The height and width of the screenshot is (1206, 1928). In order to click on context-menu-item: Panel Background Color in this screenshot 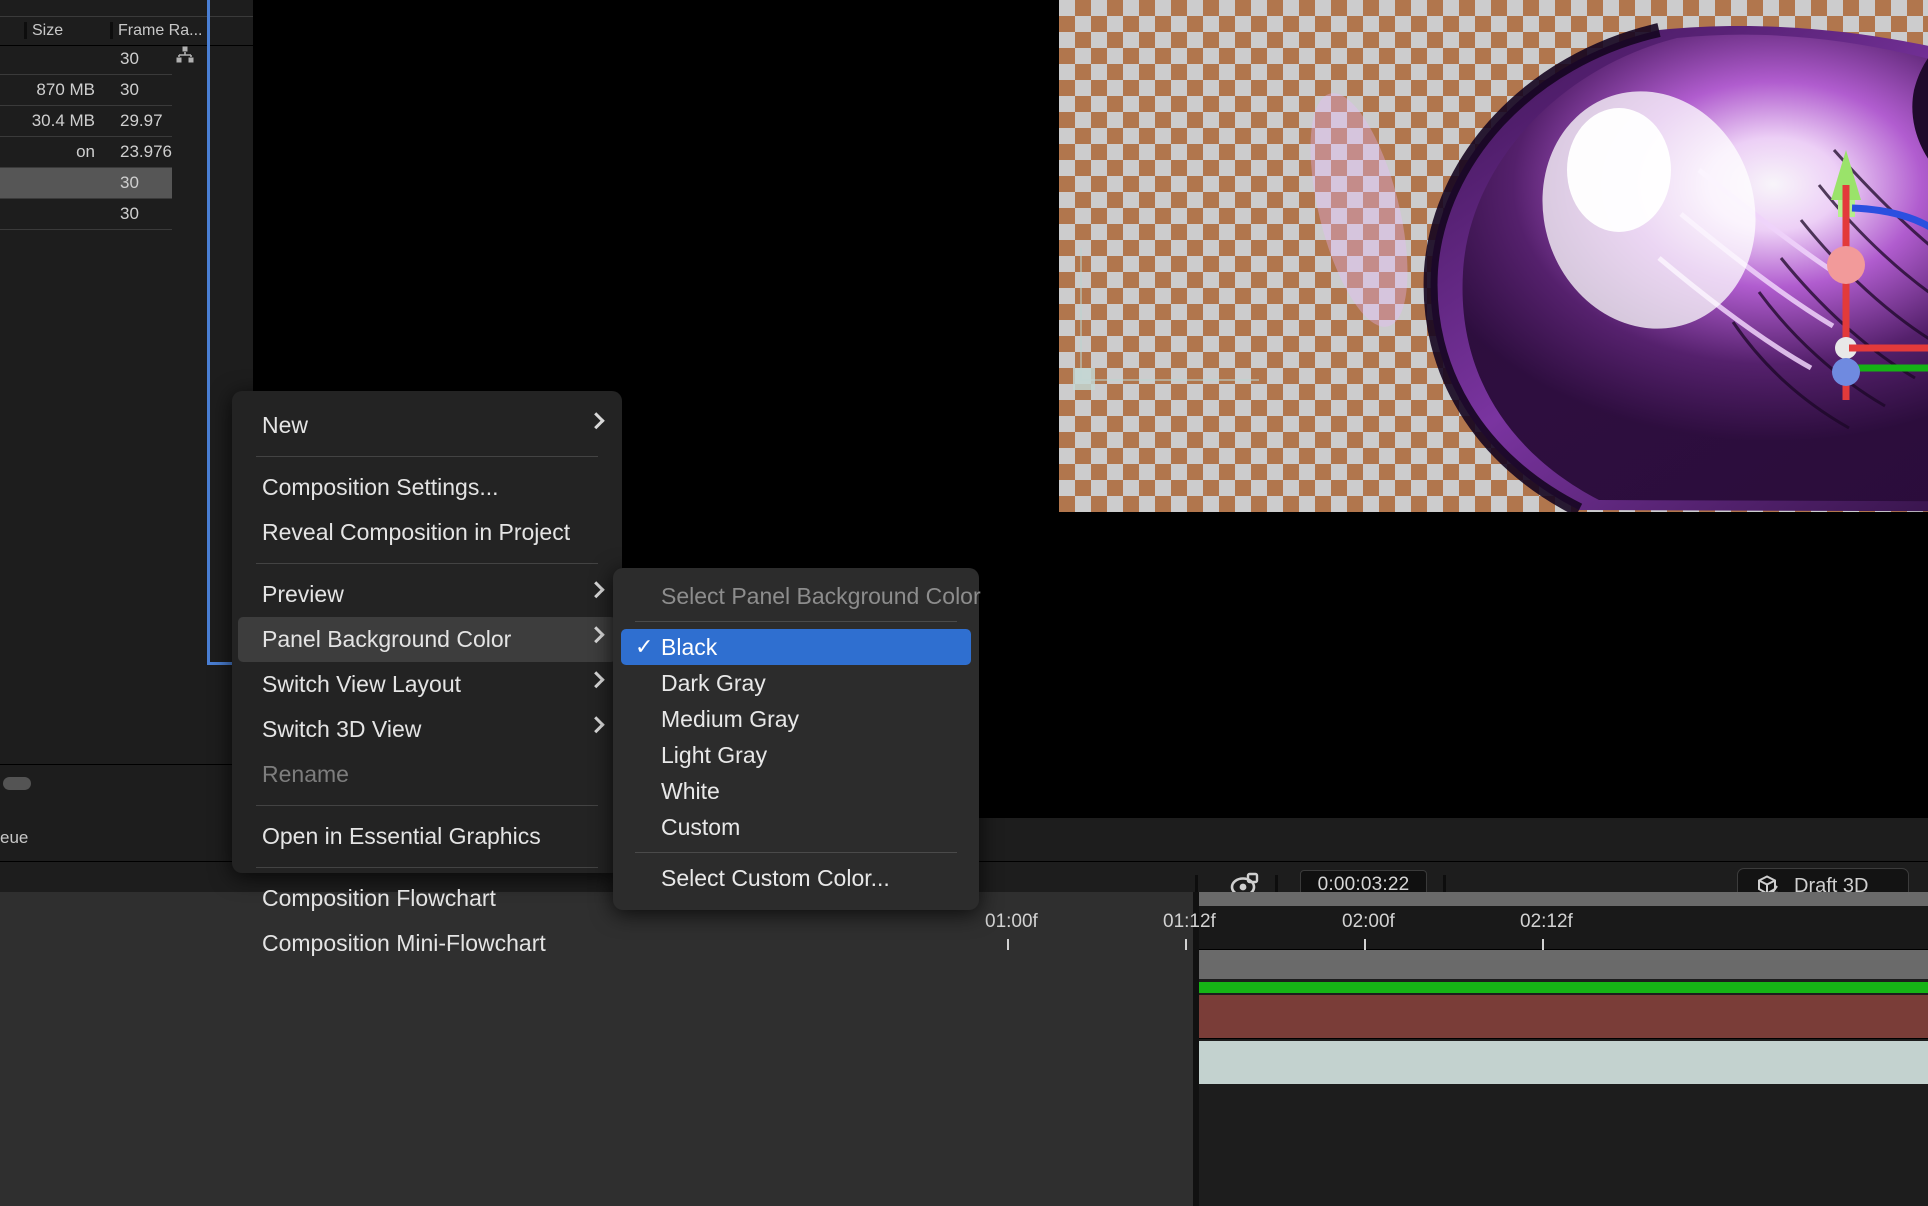, I will do `click(427, 639)`.